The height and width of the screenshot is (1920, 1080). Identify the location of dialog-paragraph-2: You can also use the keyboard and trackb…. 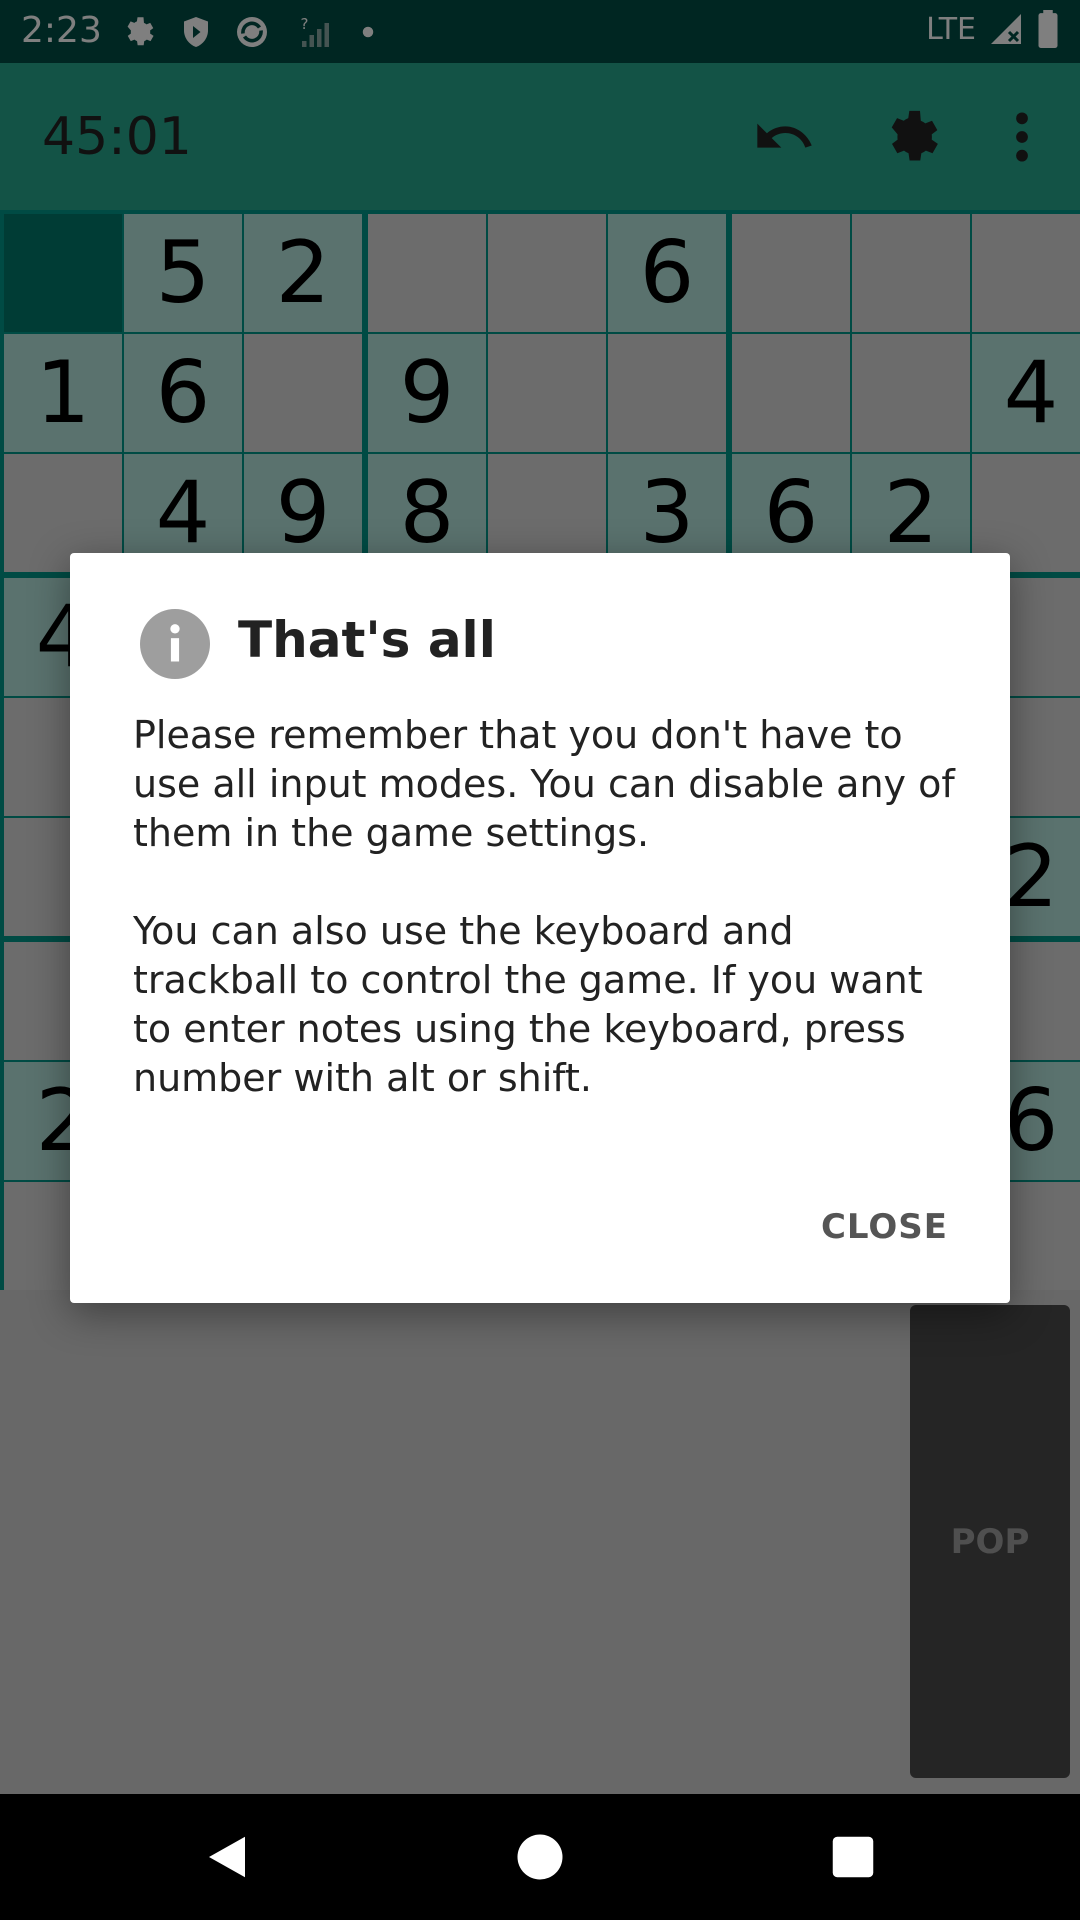
(528, 1004).